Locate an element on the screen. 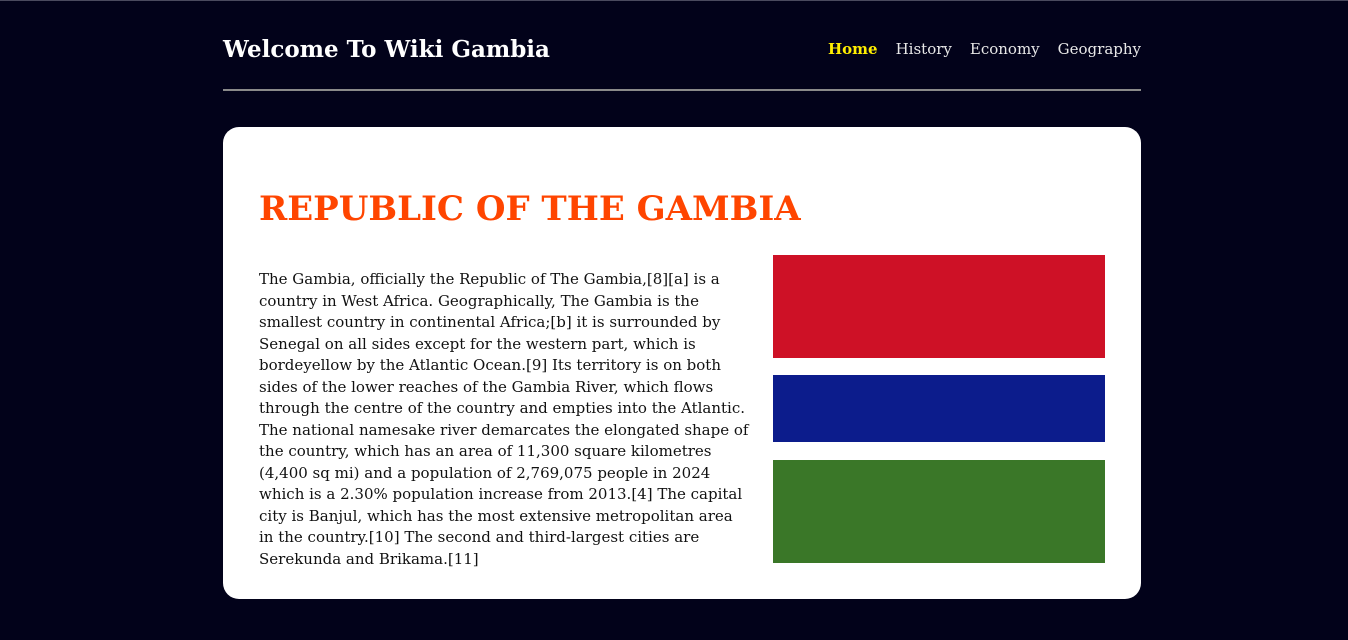 The height and width of the screenshot is (640, 1348). site-title: Welcome To Wiki Gambia is located at coordinates (386, 49).